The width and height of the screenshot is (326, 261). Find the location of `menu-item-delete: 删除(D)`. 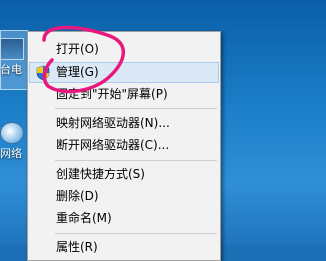

menu-item-delete: 删除(D) is located at coordinates (124, 196).